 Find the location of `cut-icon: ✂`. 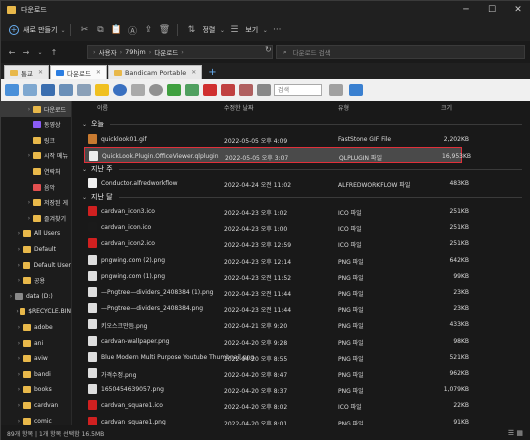

cut-icon: ✂ is located at coordinates (84, 30).